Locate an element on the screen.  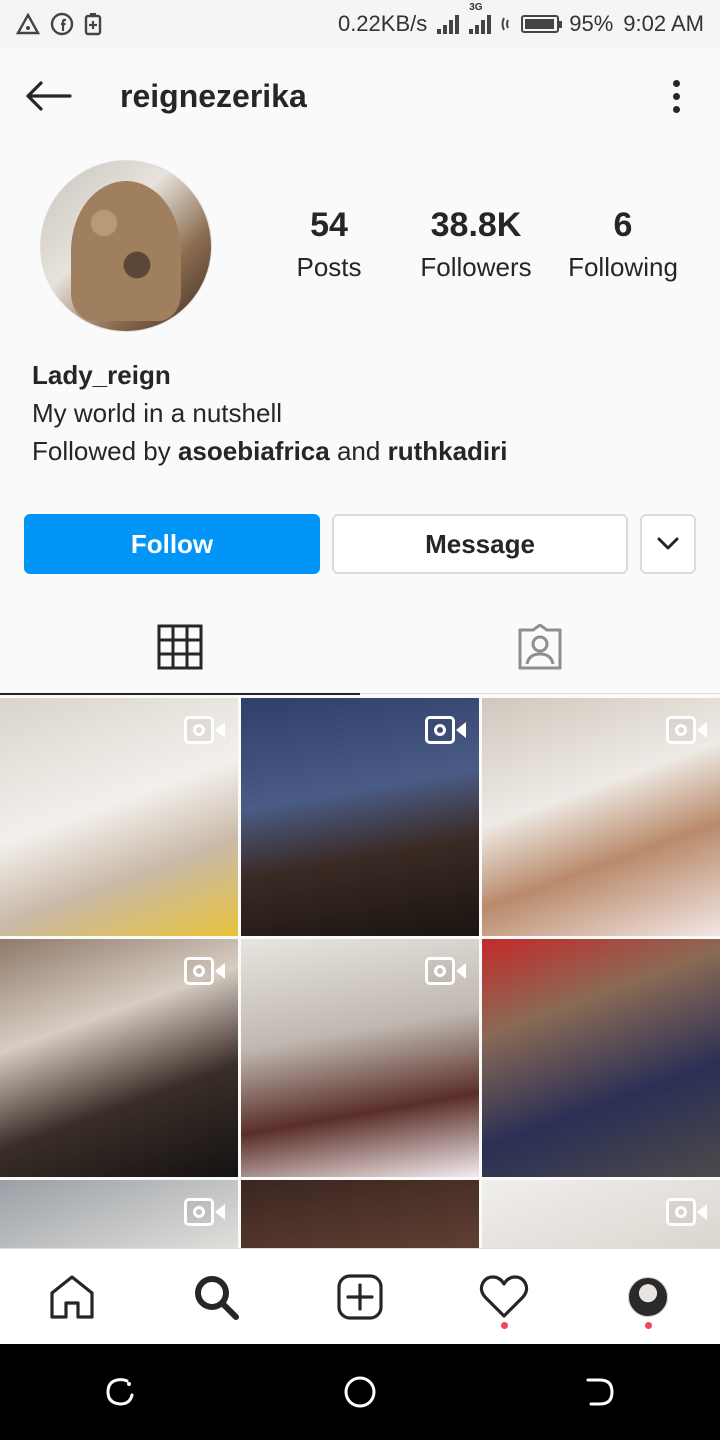
profile-stats: 54 Posts 38.8K Followers 6 Following is located at coordinates (476, 247).